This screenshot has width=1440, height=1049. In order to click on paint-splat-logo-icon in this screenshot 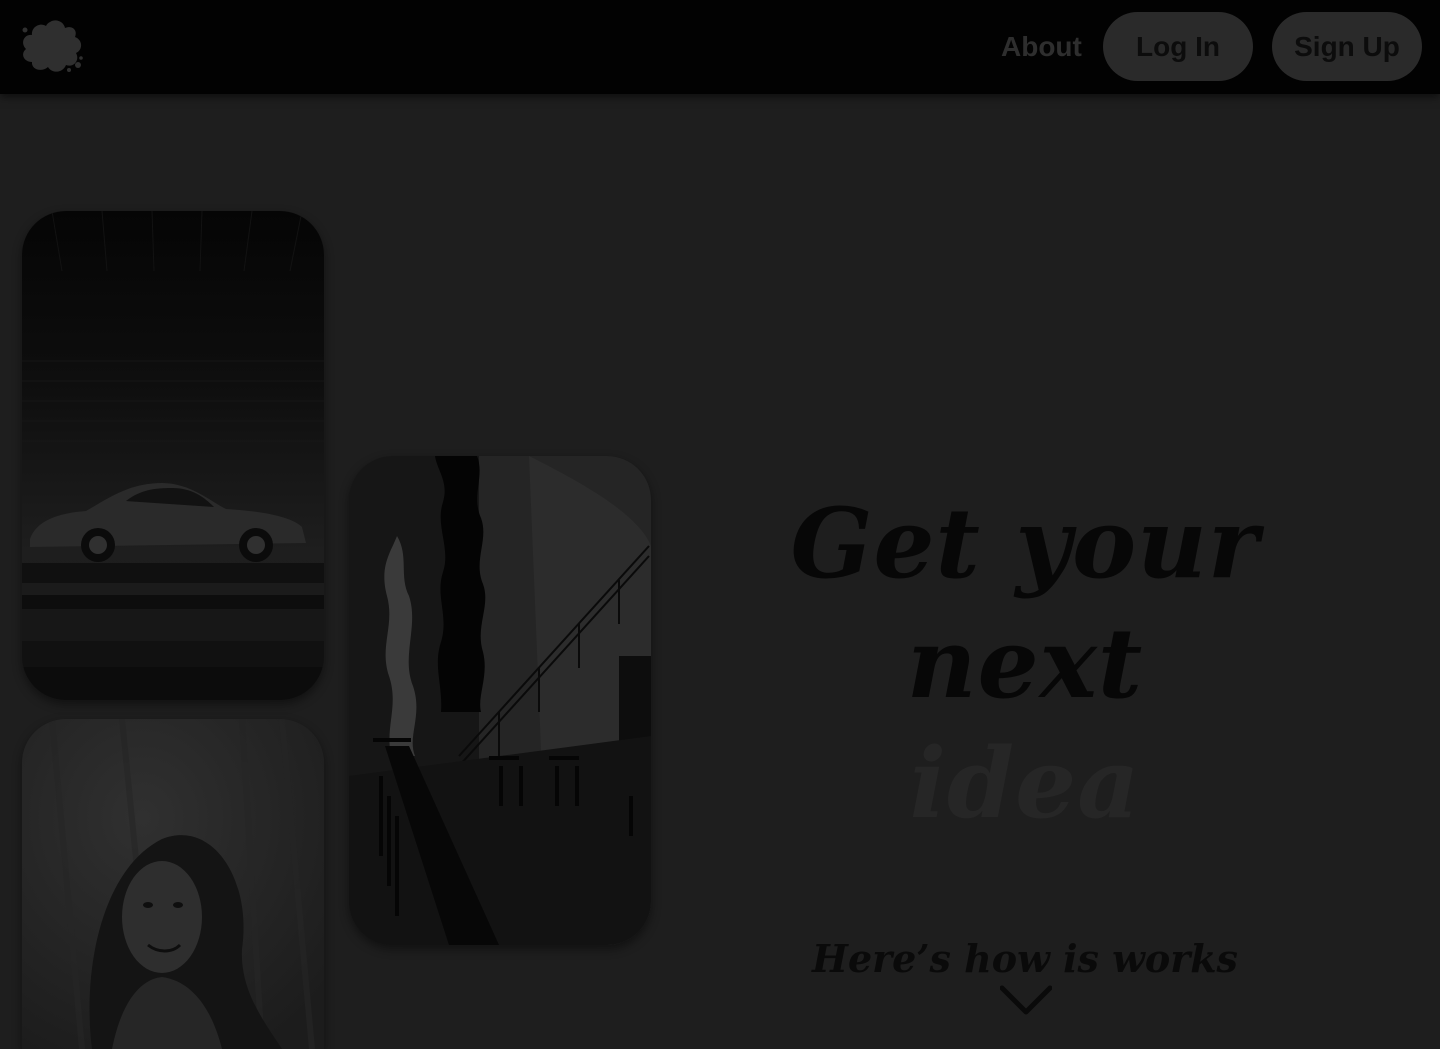, I will do `click(52, 46)`.